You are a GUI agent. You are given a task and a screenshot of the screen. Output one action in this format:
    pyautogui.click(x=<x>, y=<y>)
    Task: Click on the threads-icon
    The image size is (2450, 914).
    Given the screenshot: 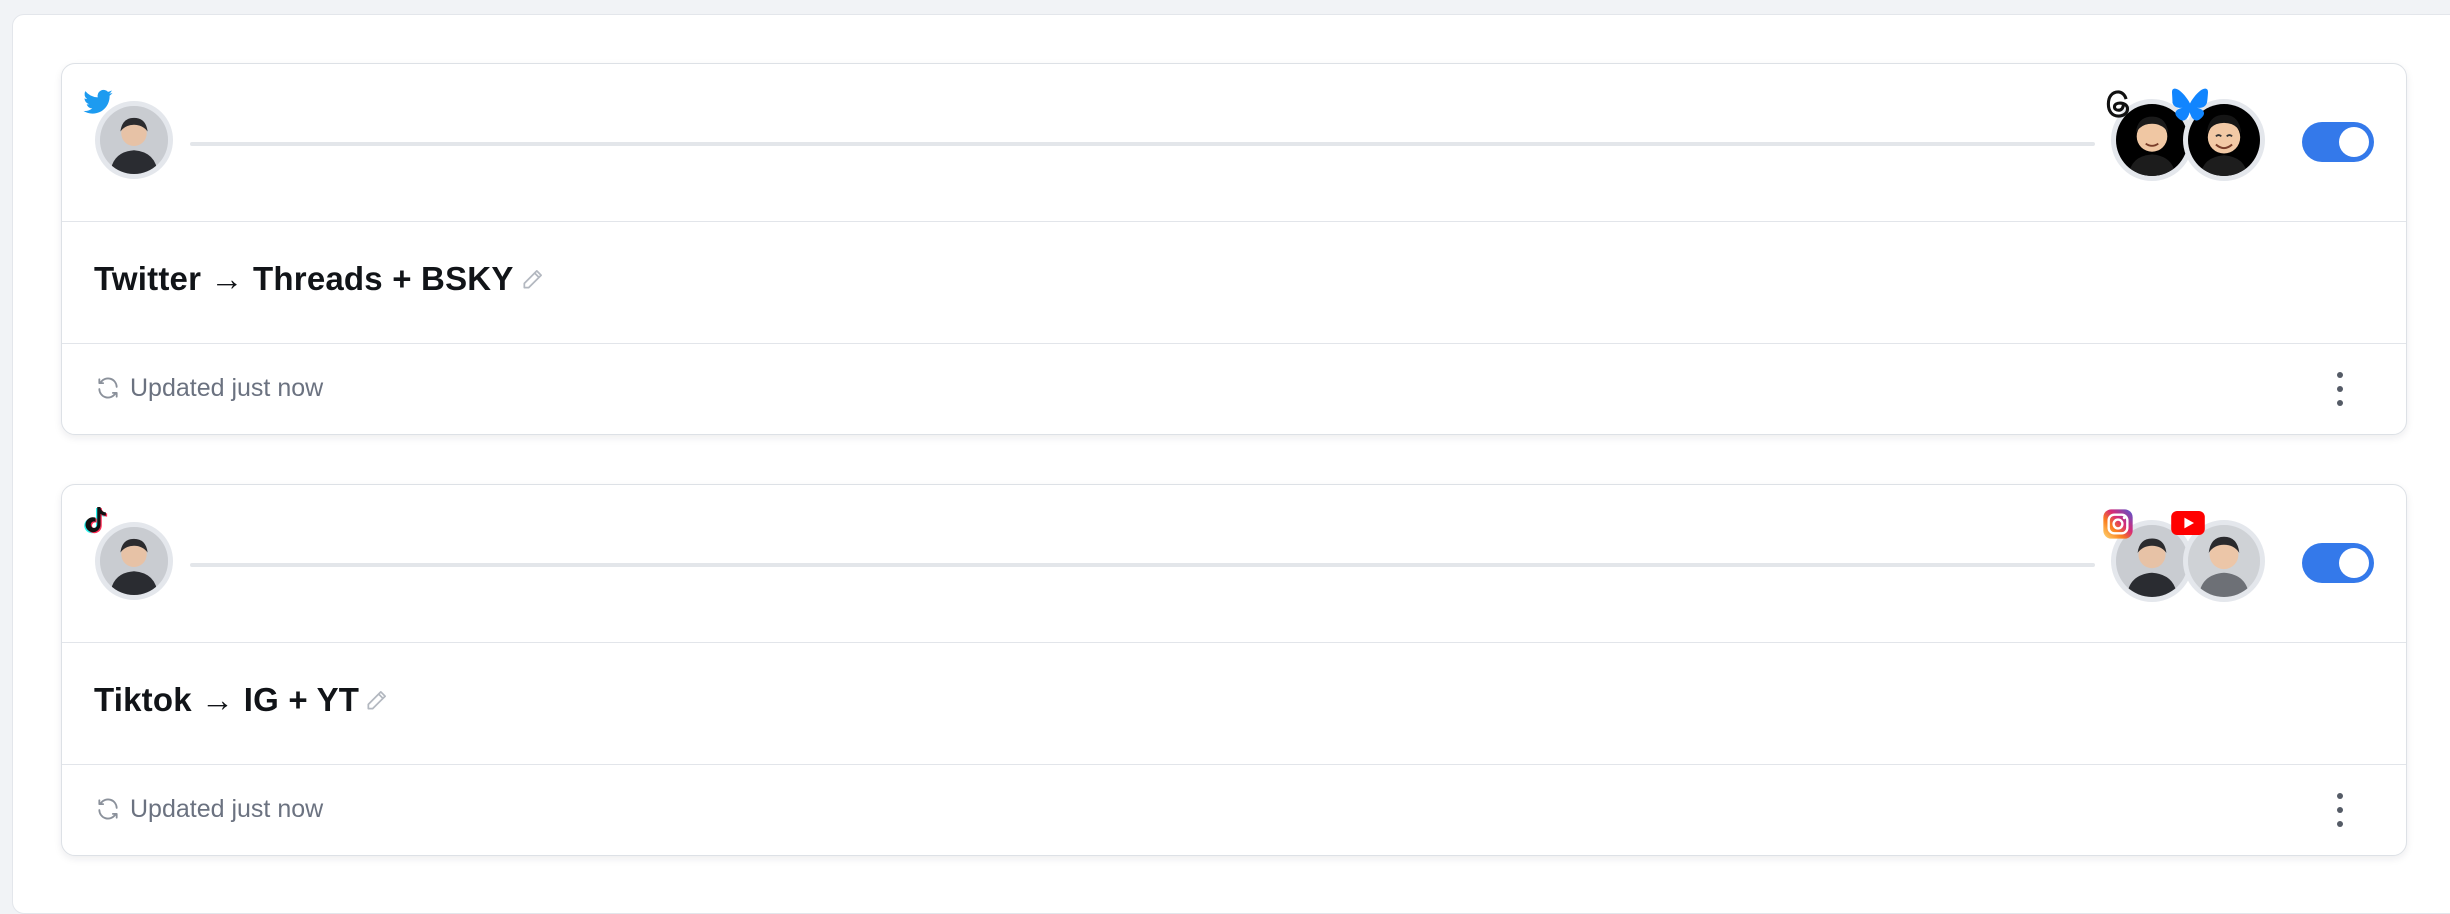 What is the action you would take?
    pyautogui.click(x=2119, y=104)
    